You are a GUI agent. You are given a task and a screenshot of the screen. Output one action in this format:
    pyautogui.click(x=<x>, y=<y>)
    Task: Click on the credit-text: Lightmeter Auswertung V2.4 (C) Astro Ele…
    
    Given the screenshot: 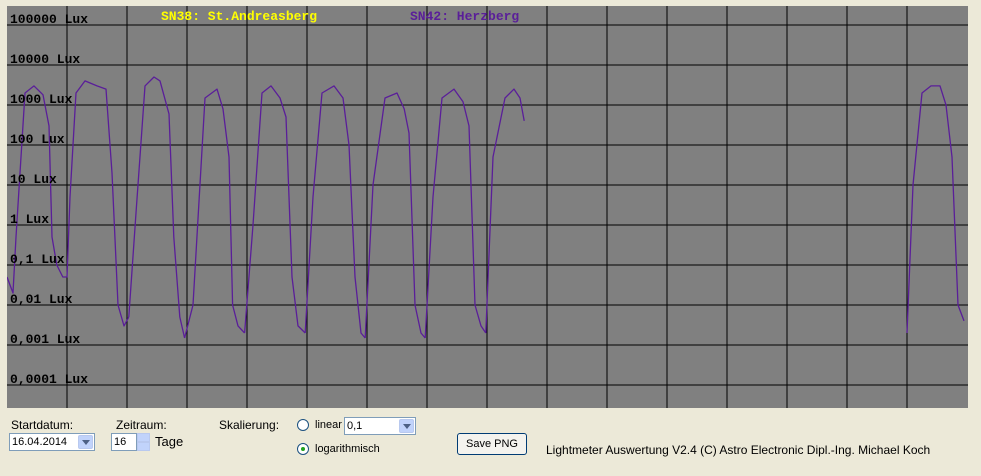 What is the action you would take?
    pyautogui.click(x=738, y=450)
    